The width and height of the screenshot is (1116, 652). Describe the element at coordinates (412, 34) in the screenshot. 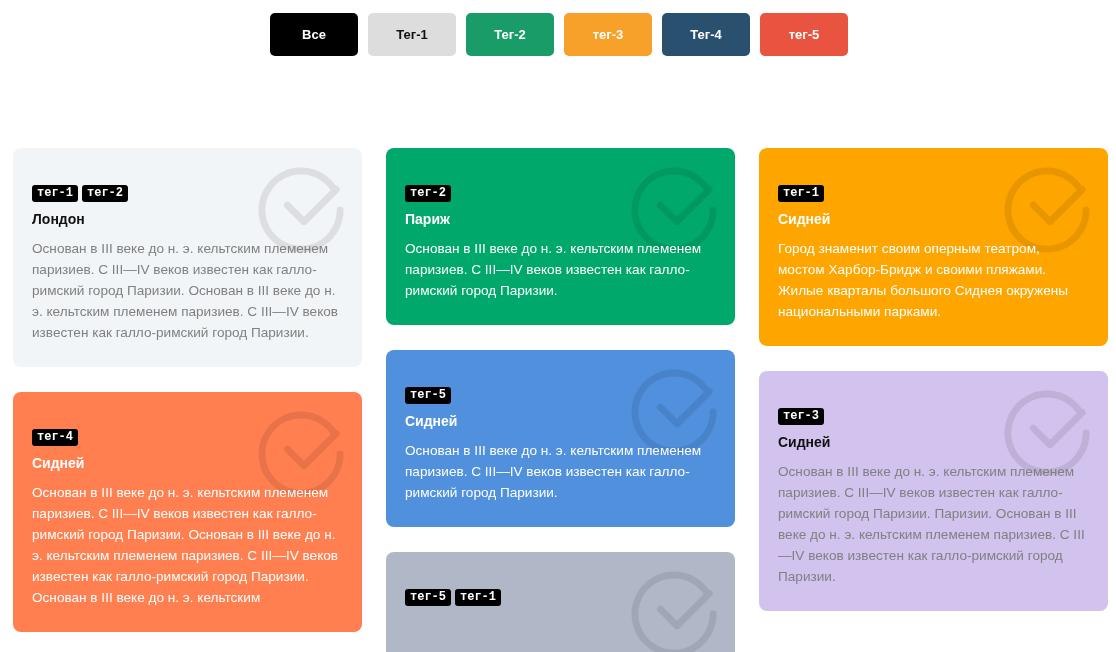

I see `filter-button: Тег-1` at that location.